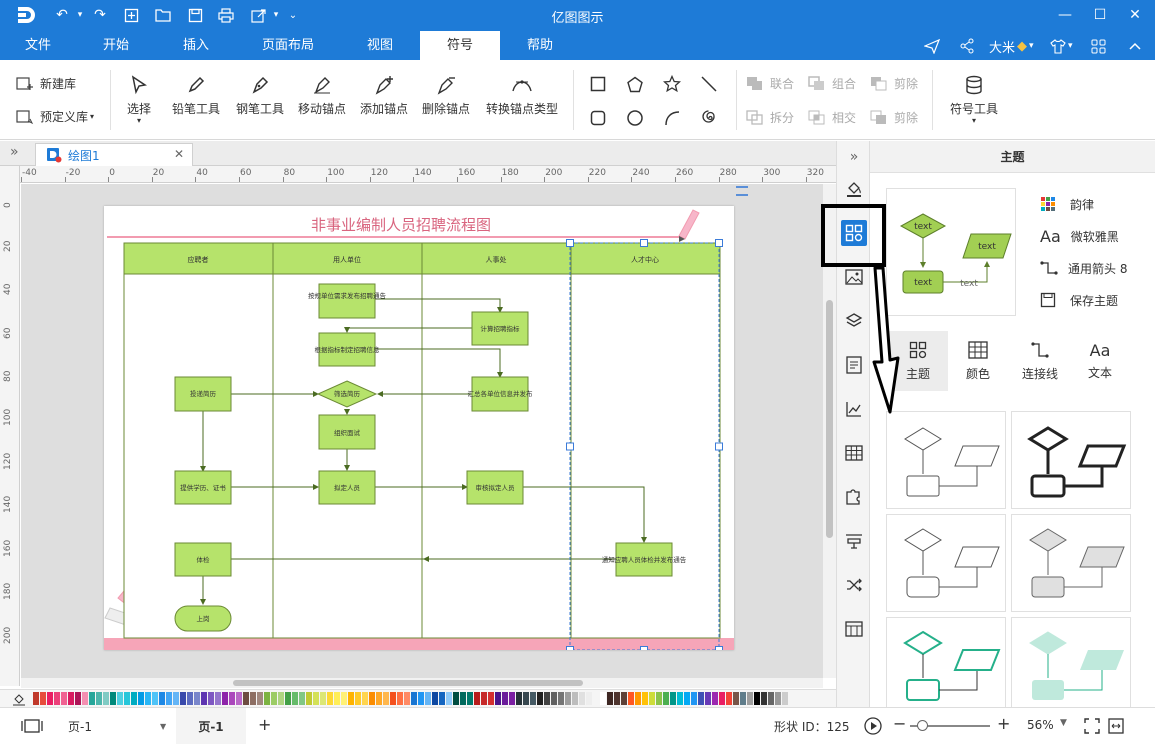 The height and width of the screenshot is (744, 1155). What do you see at coordinates (62, 15) in the screenshot?
I see `undo-icon: ↶` at bounding box center [62, 15].